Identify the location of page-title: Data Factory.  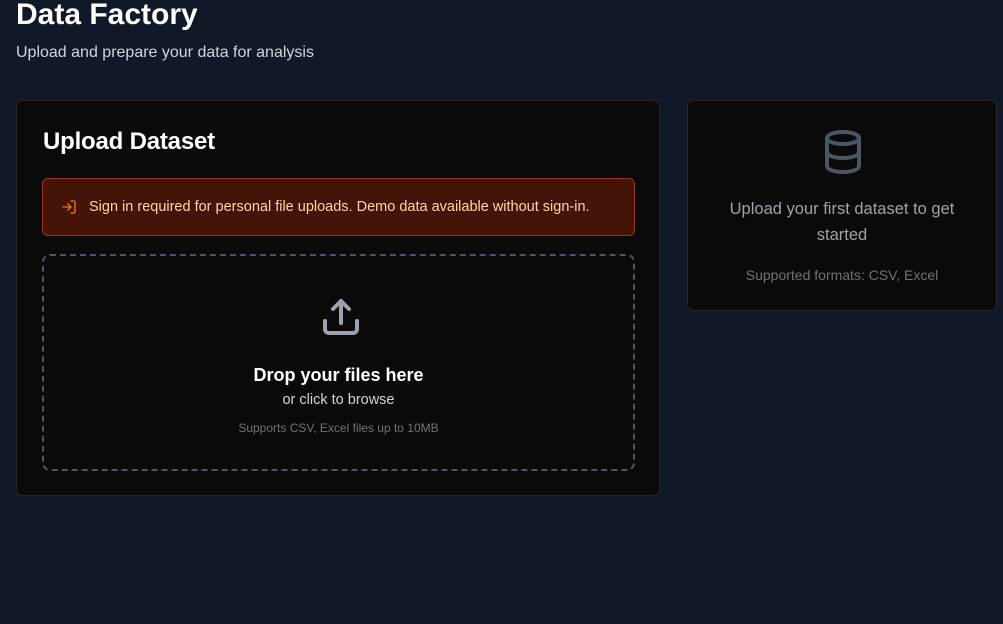
(107, 15).